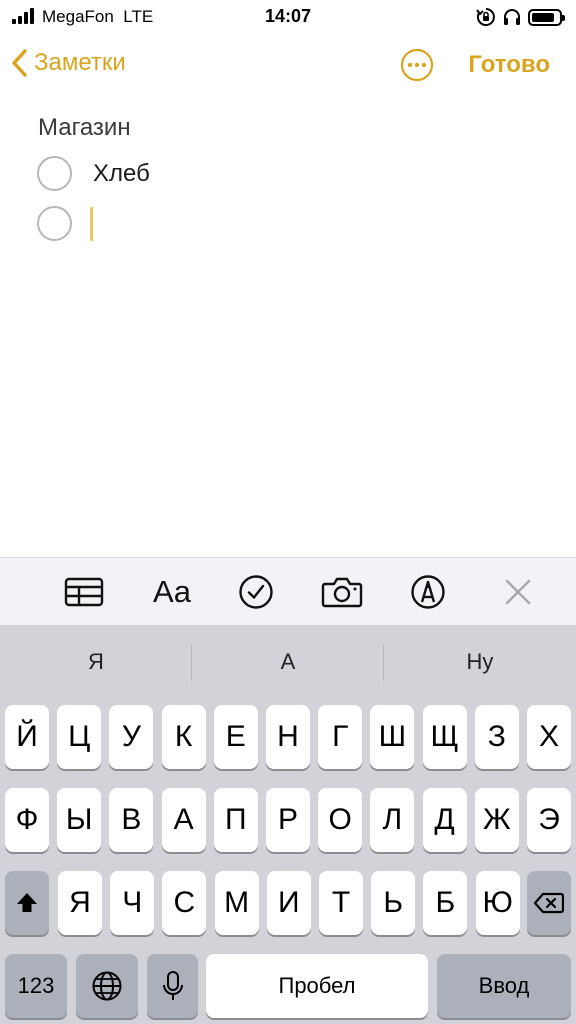 Image resolution: width=576 pixels, height=1024 pixels. What do you see at coordinates (132, 903) in the screenshot?
I see `key-Ч: Ч` at bounding box center [132, 903].